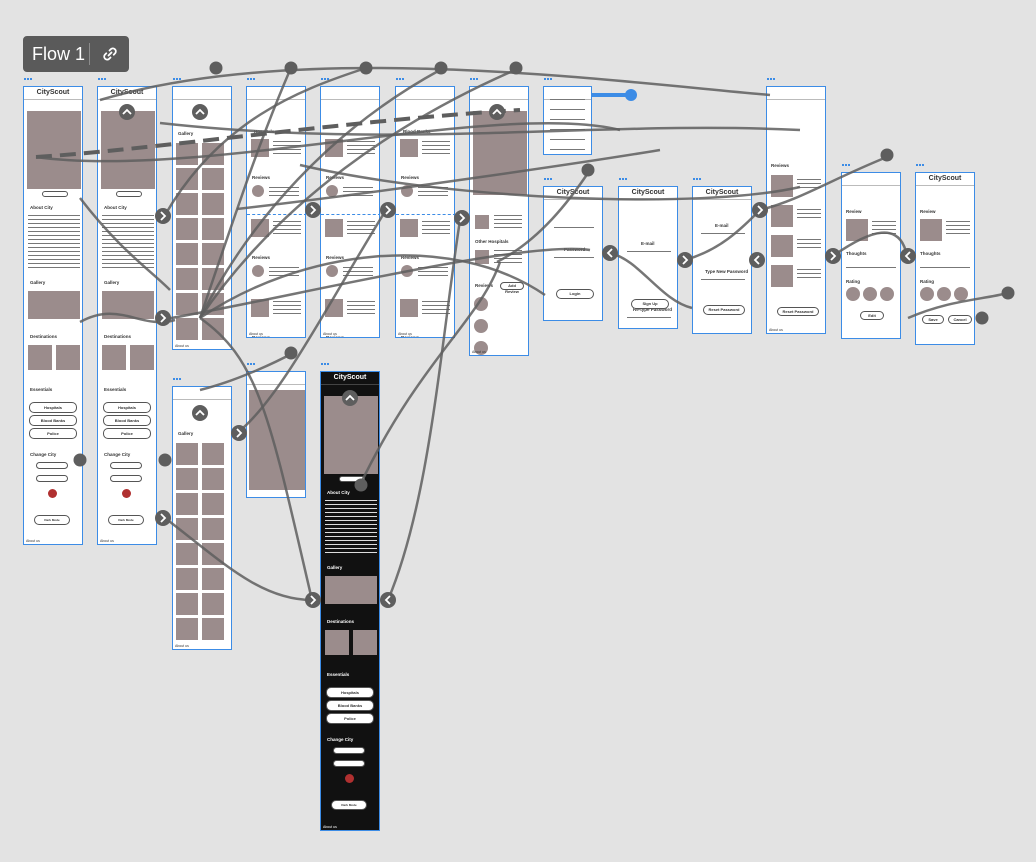 Image resolution: width=1036 pixels, height=862 pixels. Describe the element at coordinates (59, 53) in the screenshot. I see `flow-label: Flow 1` at that location.